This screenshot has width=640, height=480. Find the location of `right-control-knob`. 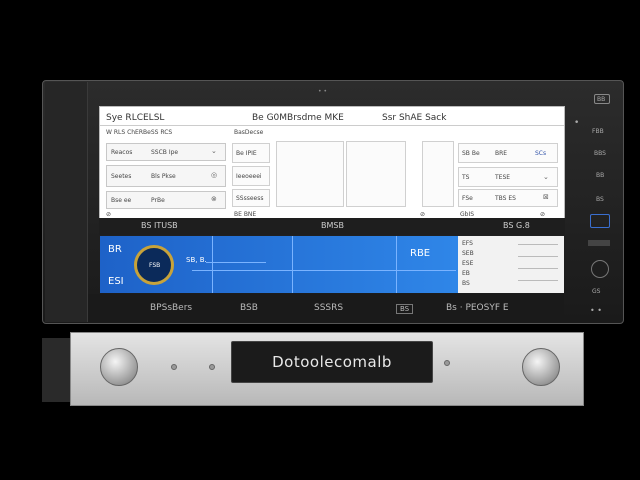

right-control-knob is located at coordinates (541, 367).